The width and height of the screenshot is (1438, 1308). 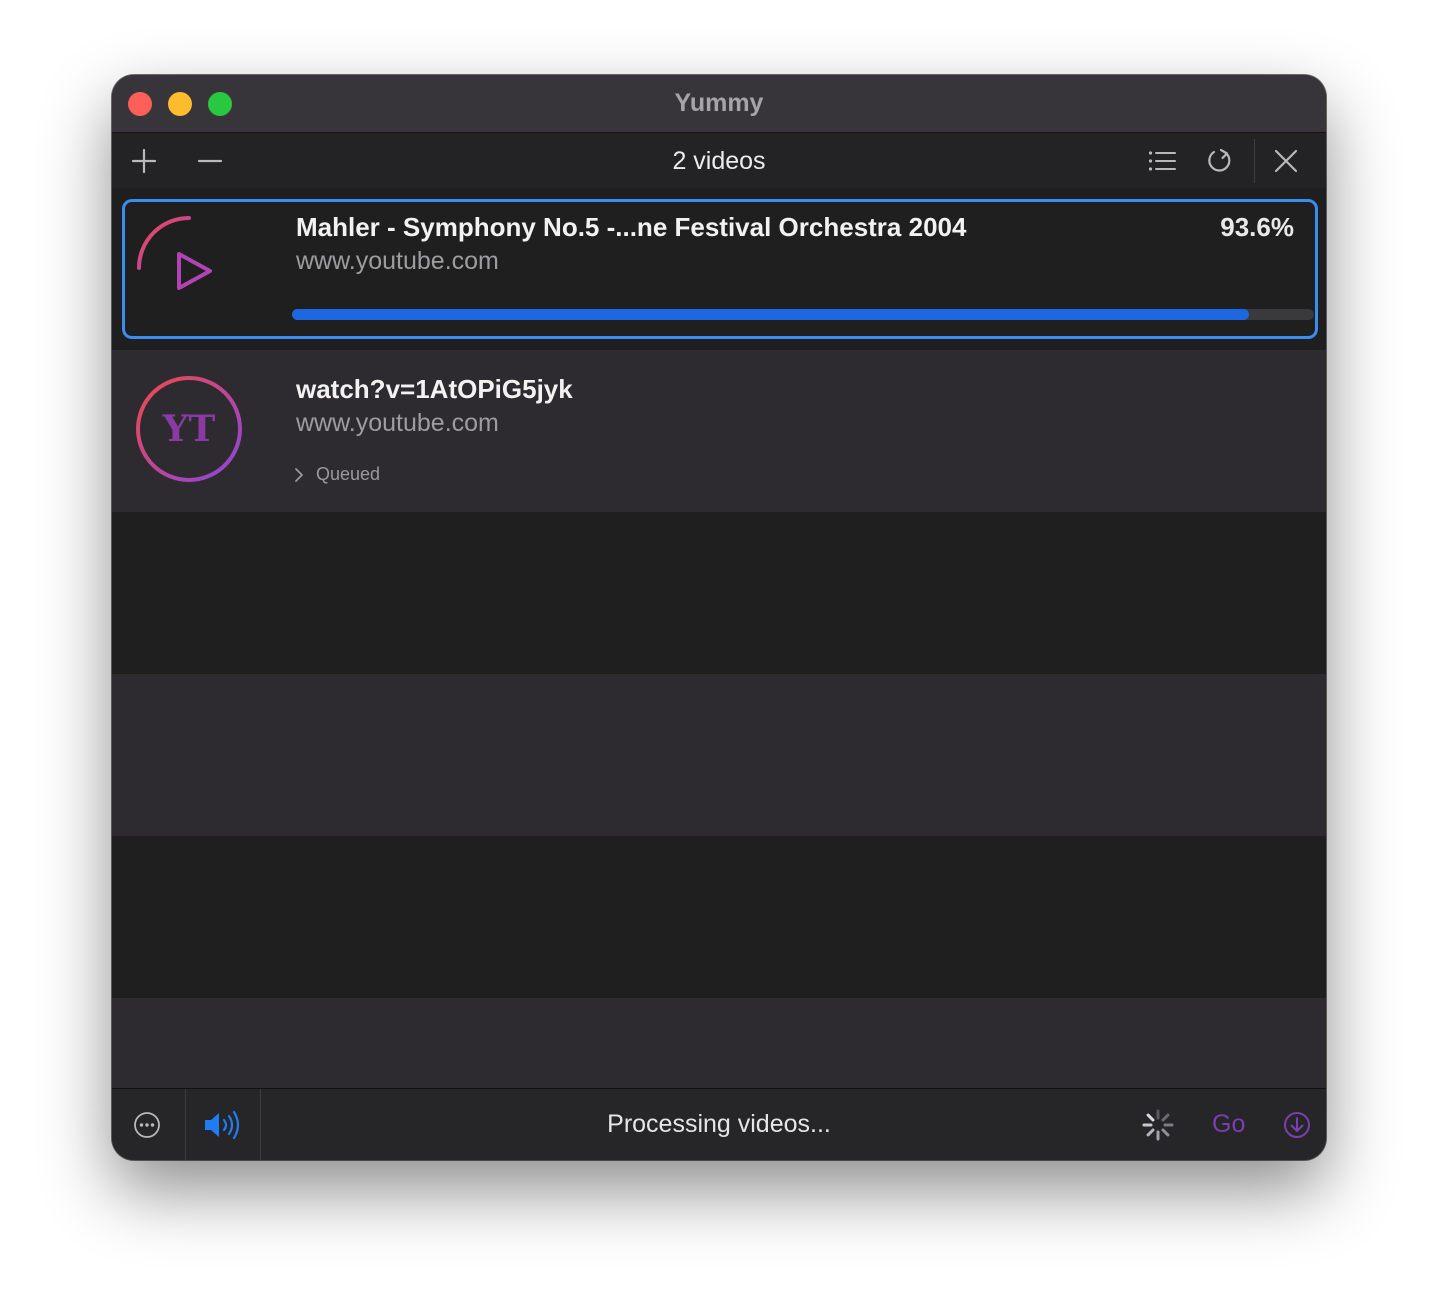 I want to click on close-icon, so click(x=1286, y=160).